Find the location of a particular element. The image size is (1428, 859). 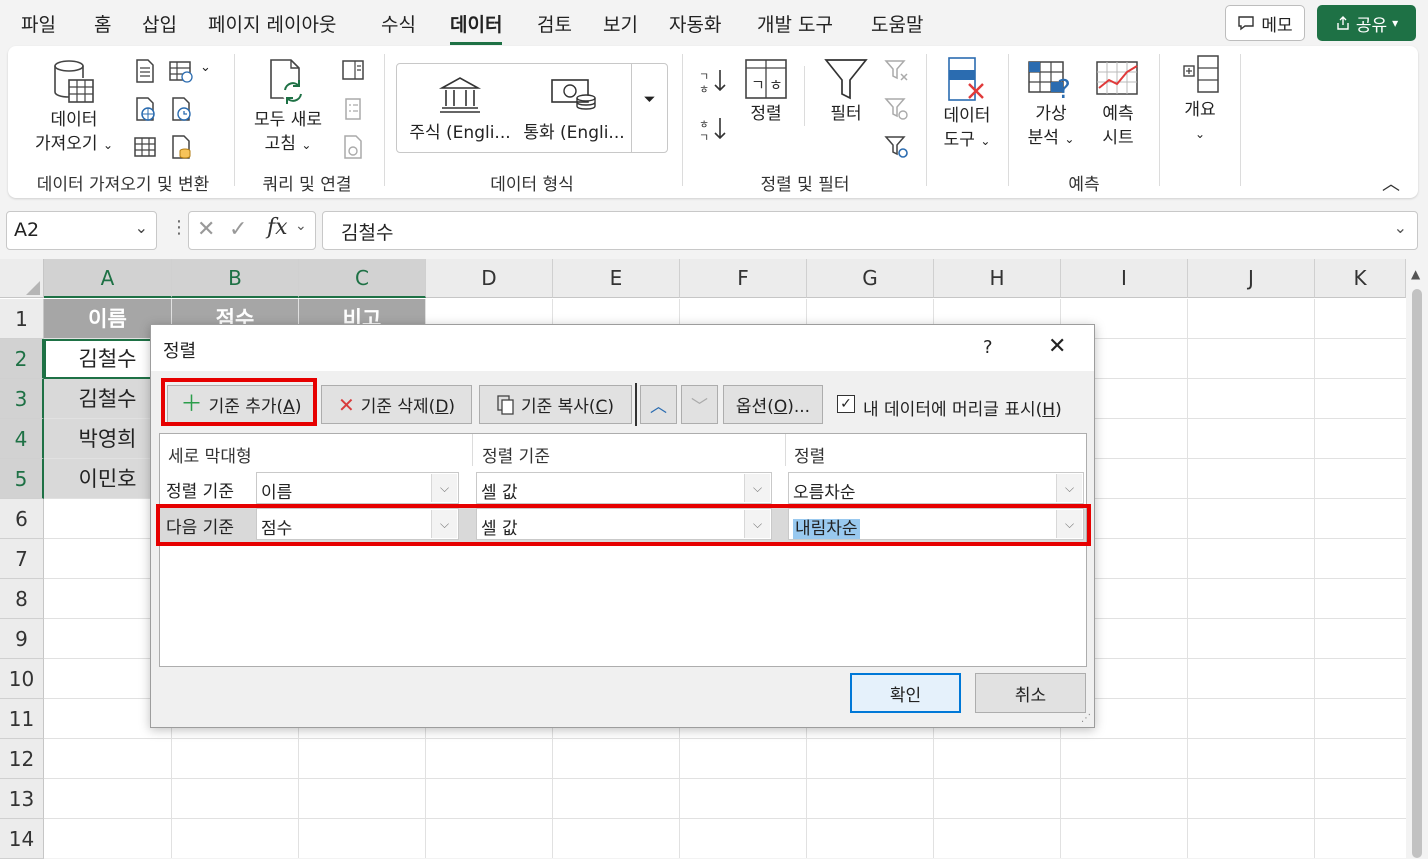

row-header-6: 6 is located at coordinates (22, 519).